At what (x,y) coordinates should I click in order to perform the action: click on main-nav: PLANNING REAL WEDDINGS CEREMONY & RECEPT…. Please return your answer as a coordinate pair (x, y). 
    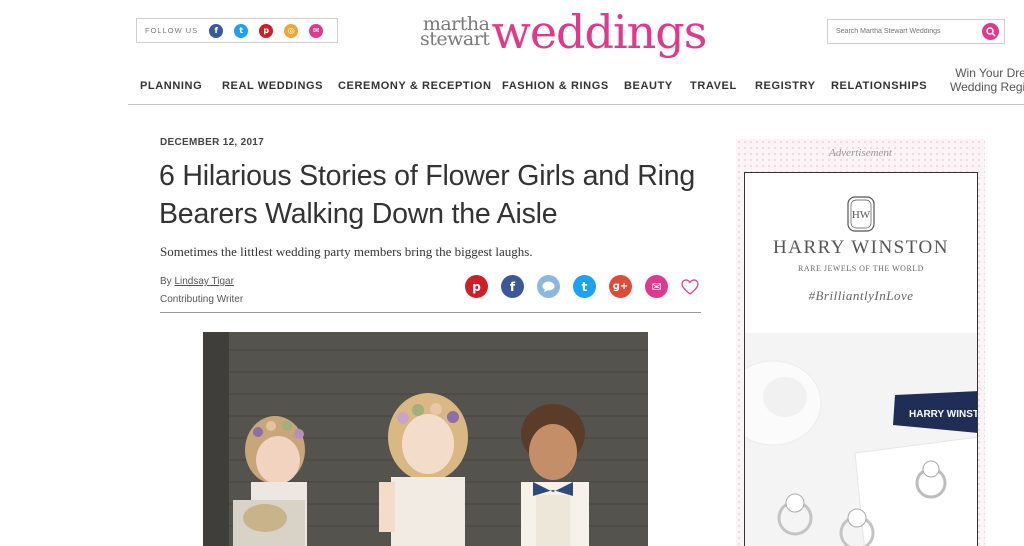
    Looking at the image, I should click on (576, 82).